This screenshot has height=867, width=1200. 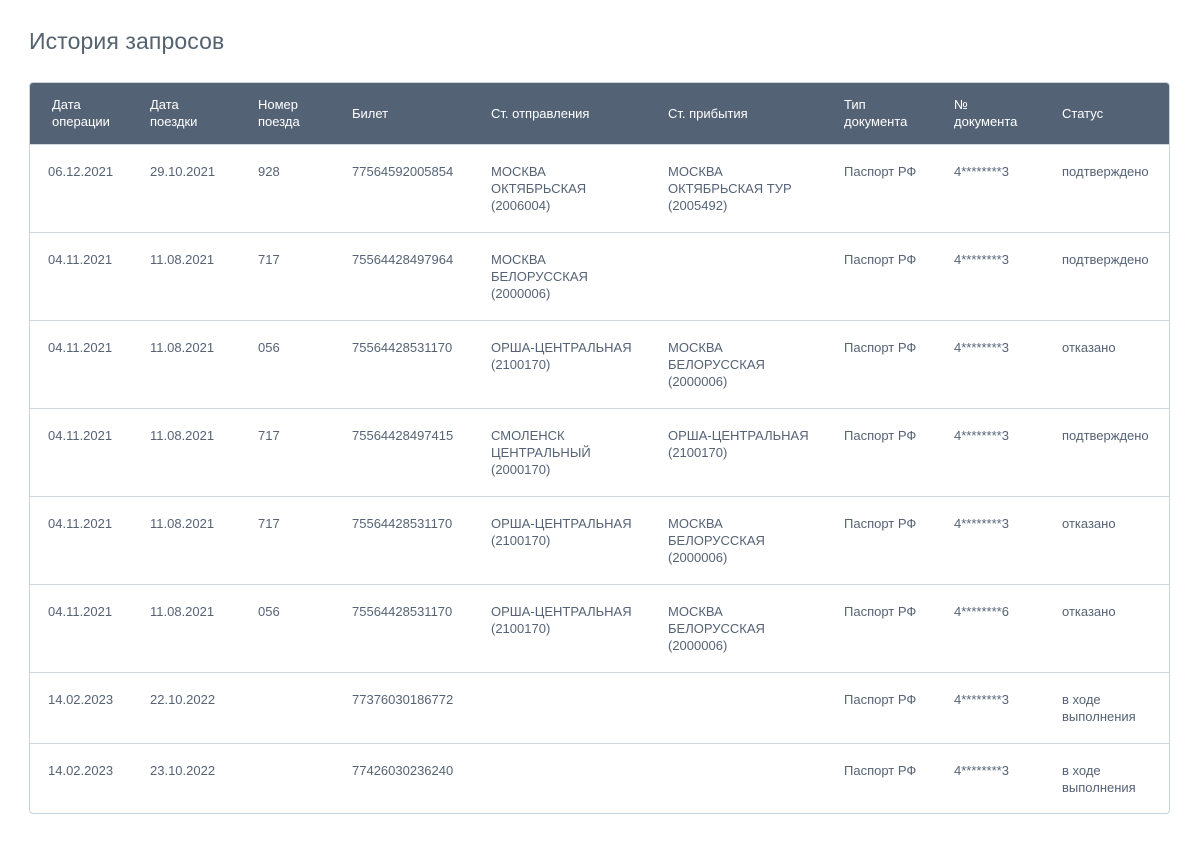 I want to click on cell-text: МОСКВА ОКТЯБРЬСКАЯ (2006004), so click(x=539, y=188).